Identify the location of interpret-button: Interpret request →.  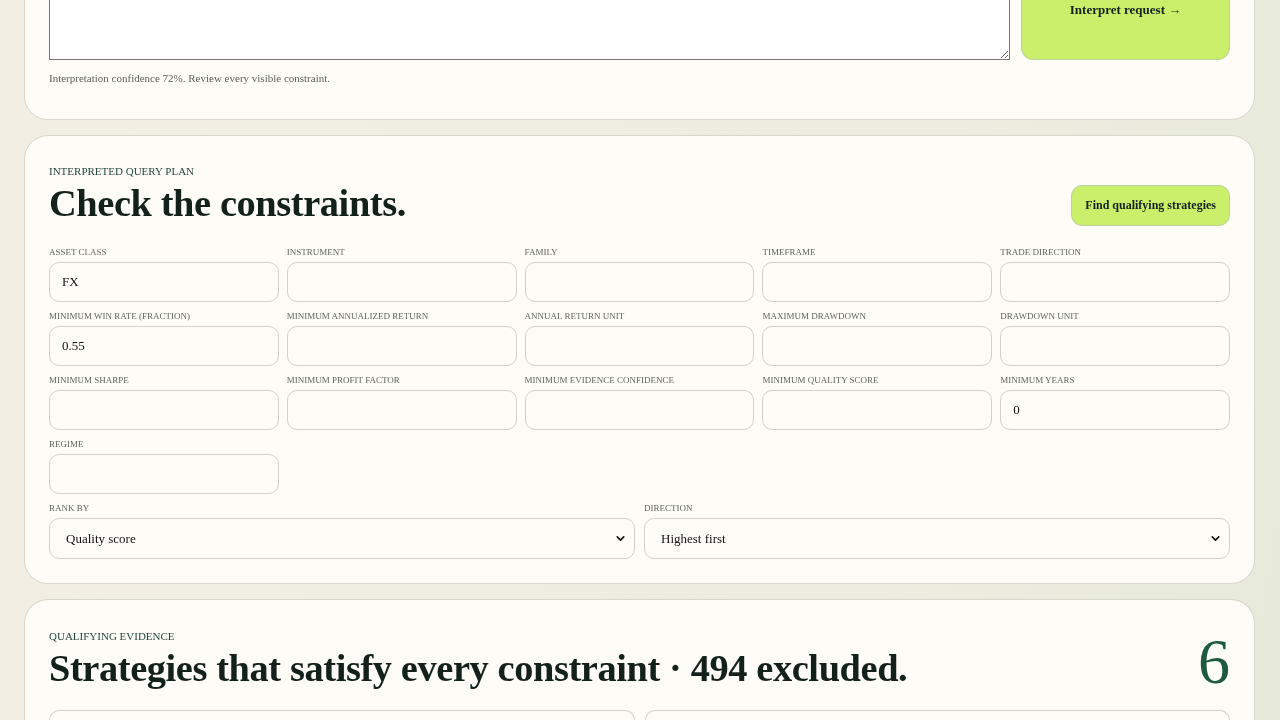
(1125, 30).